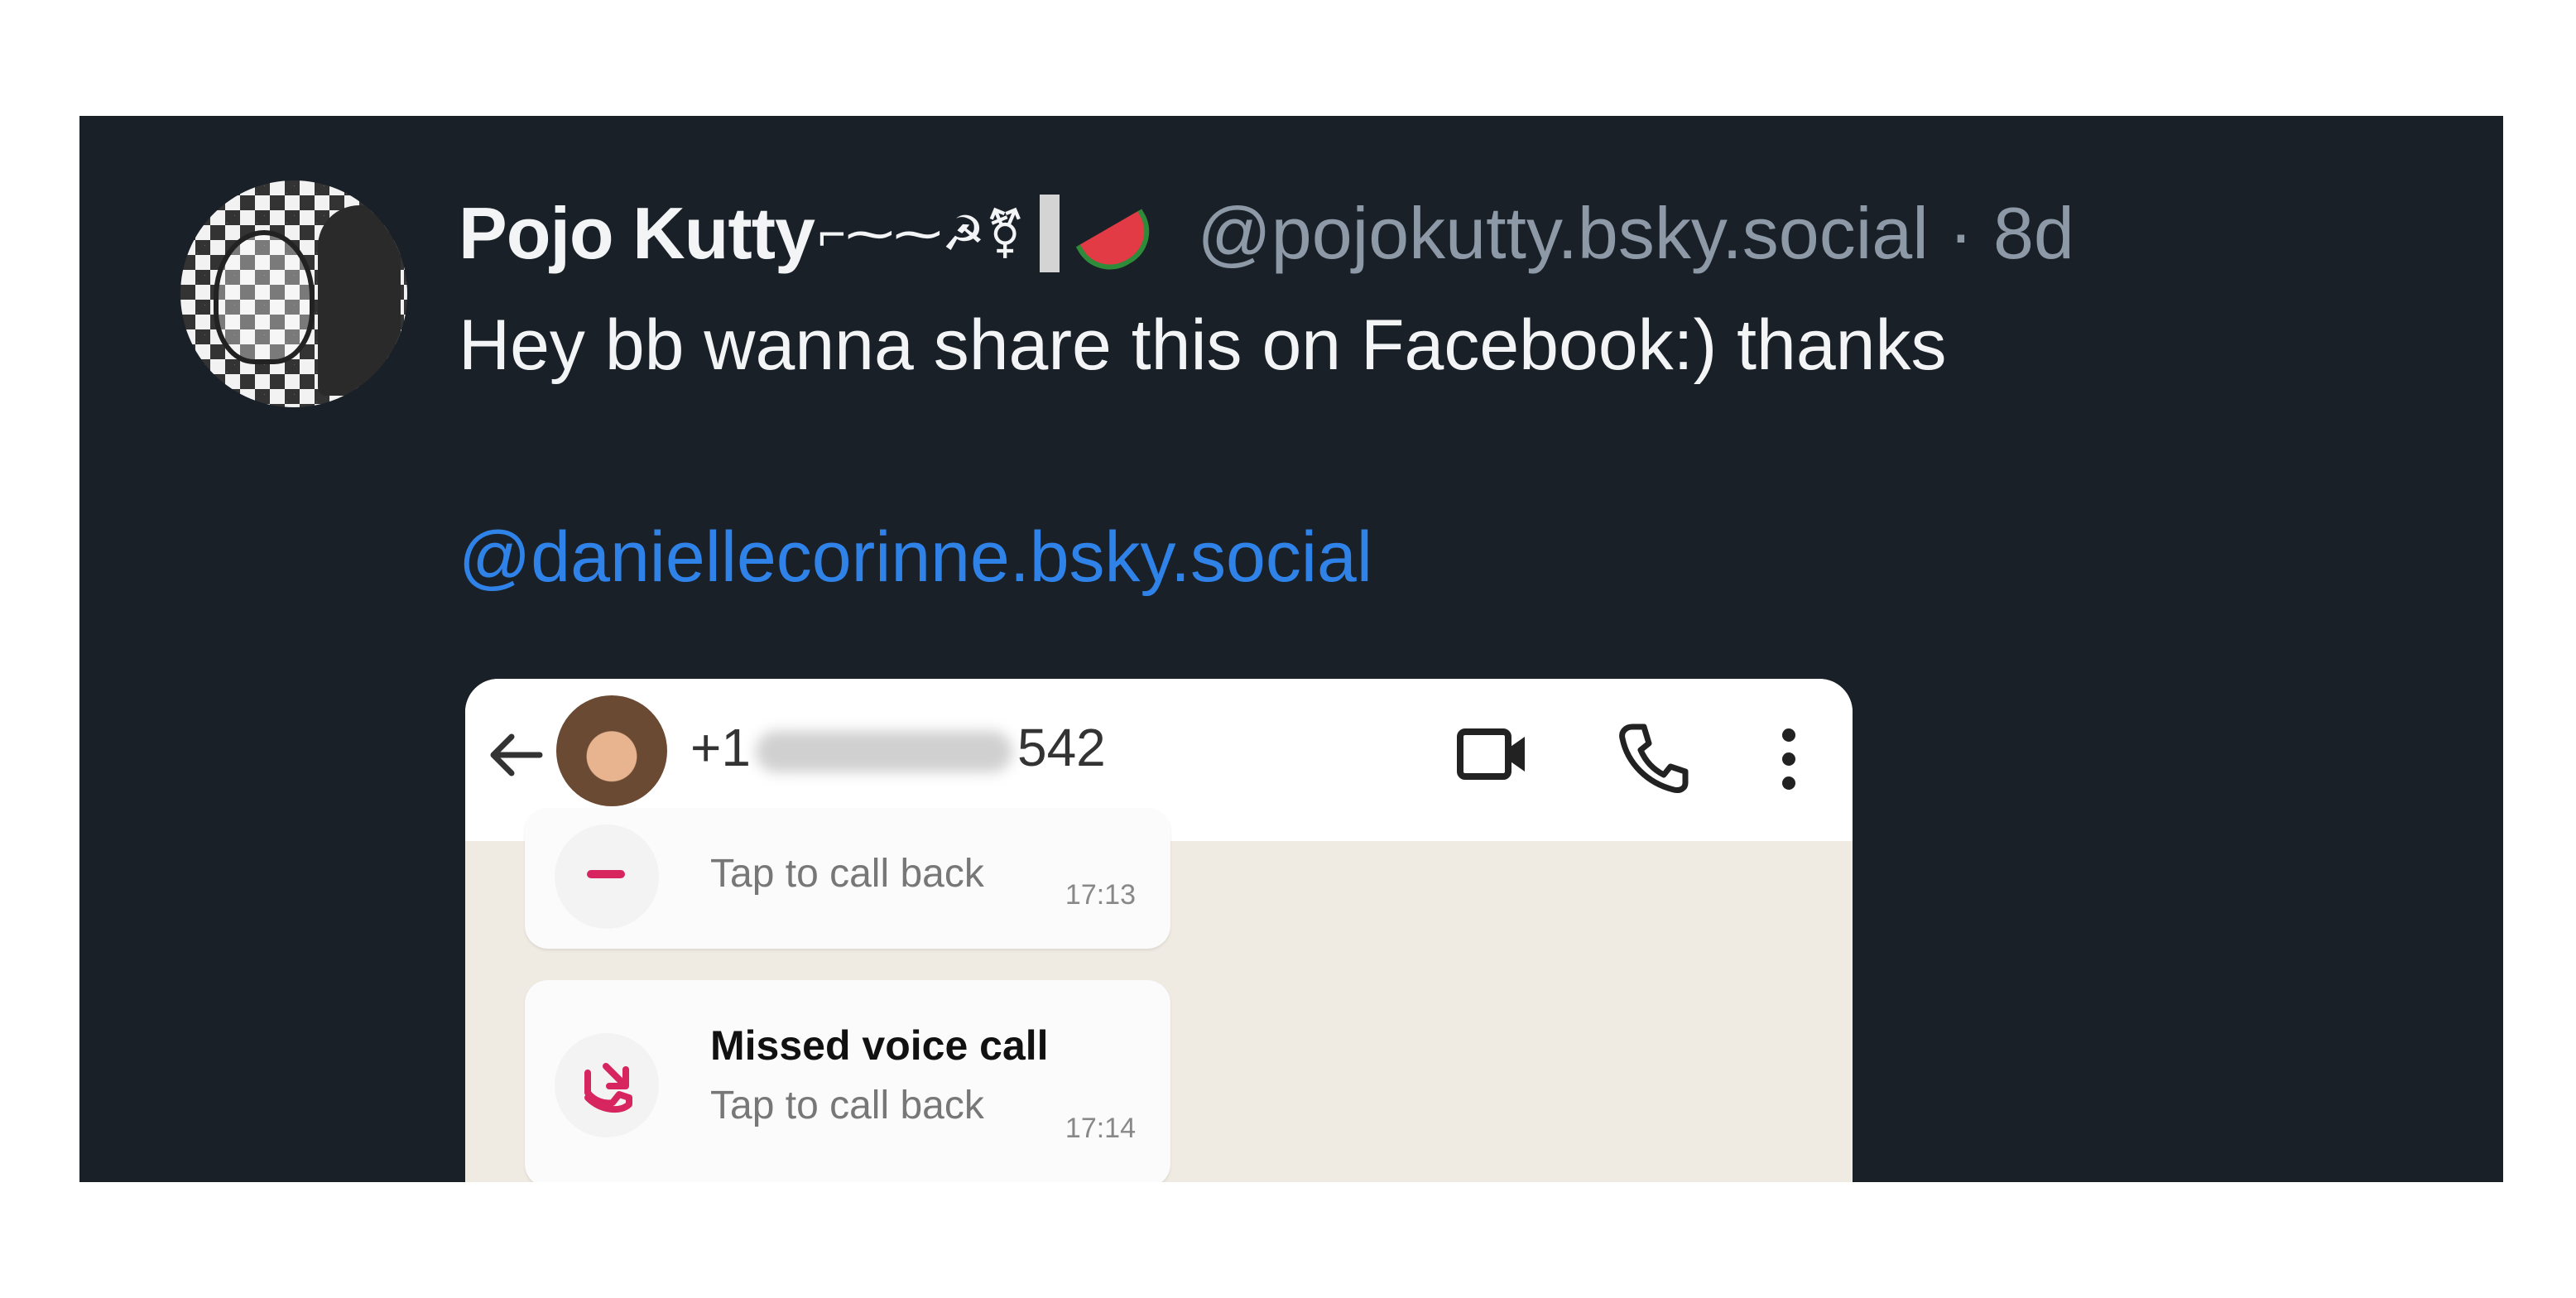 This screenshot has width=2576, height=1298. I want to click on more-options-icon, so click(1788, 759).